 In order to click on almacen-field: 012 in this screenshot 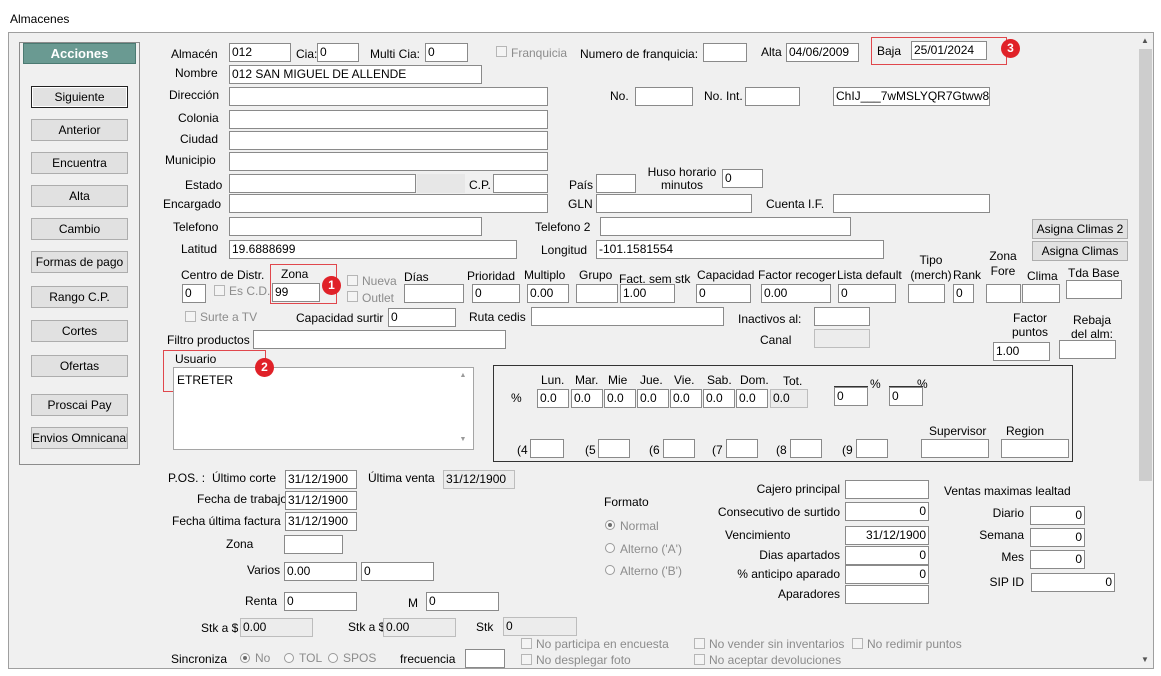, I will do `click(260, 52)`.